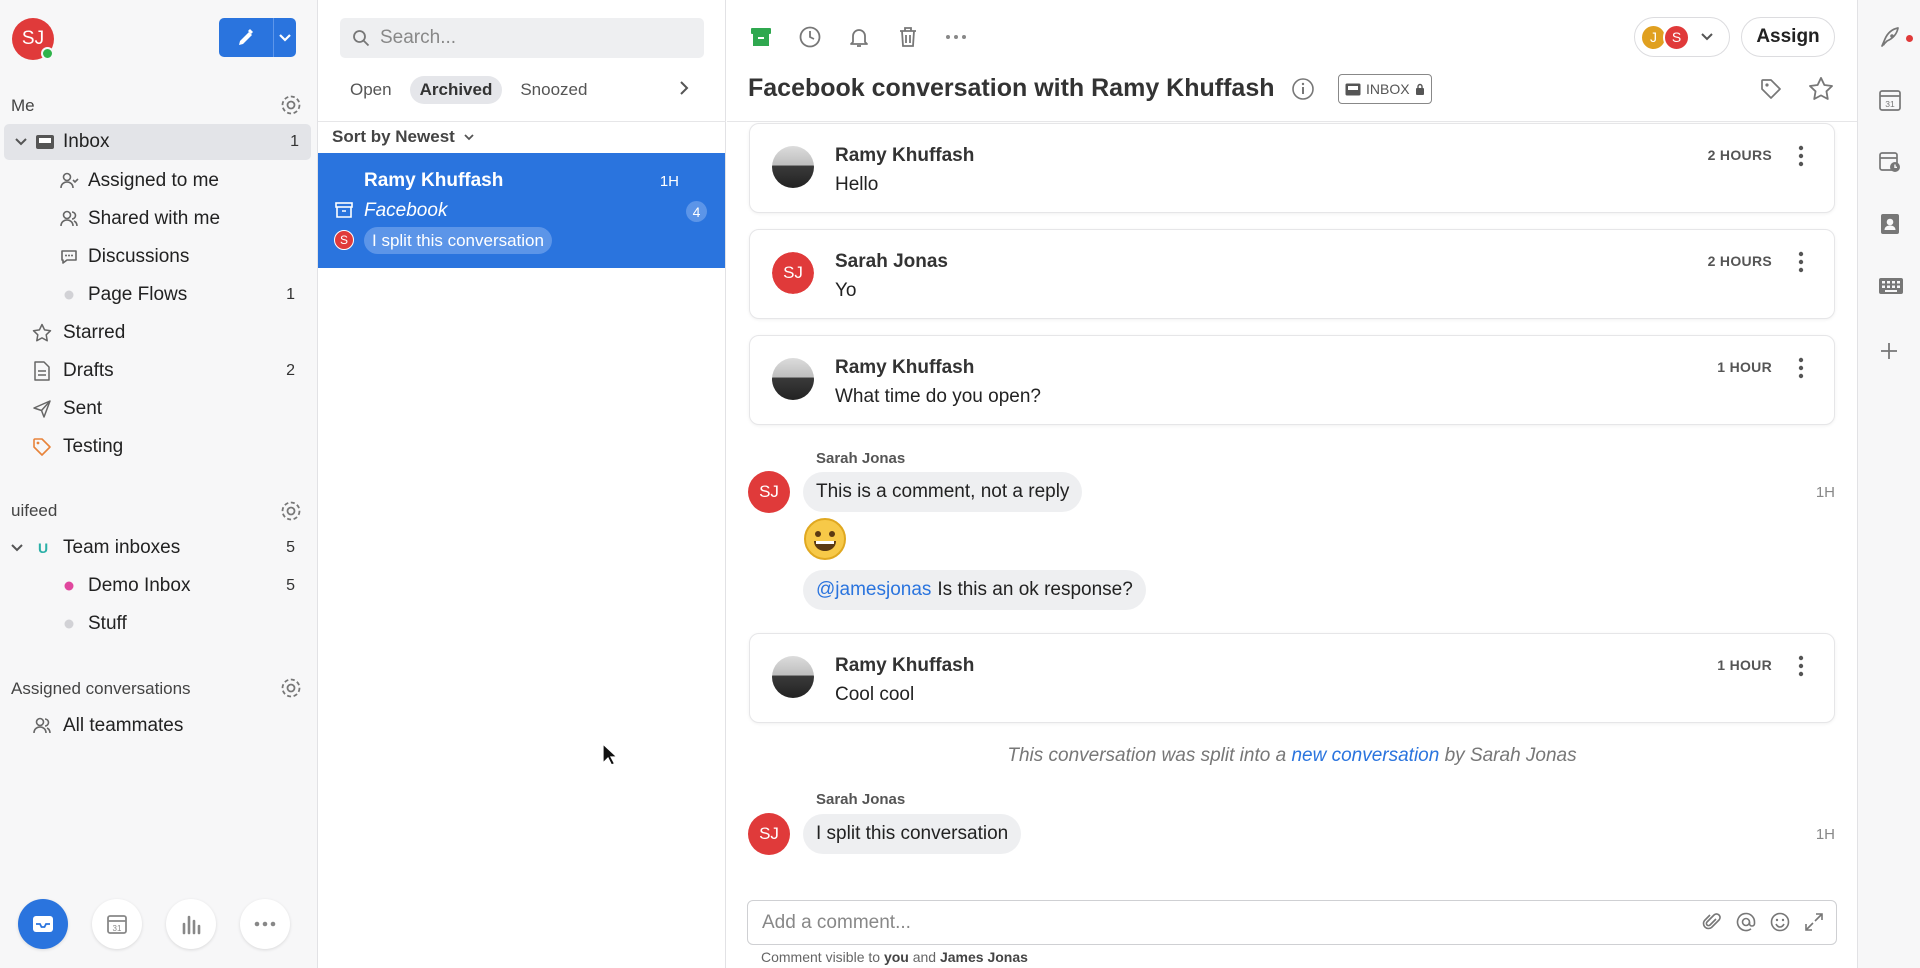 Image resolution: width=1920 pixels, height=968 pixels. Describe the element at coordinates (793, 379) in the screenshot. I see `profile-photo` at that location.